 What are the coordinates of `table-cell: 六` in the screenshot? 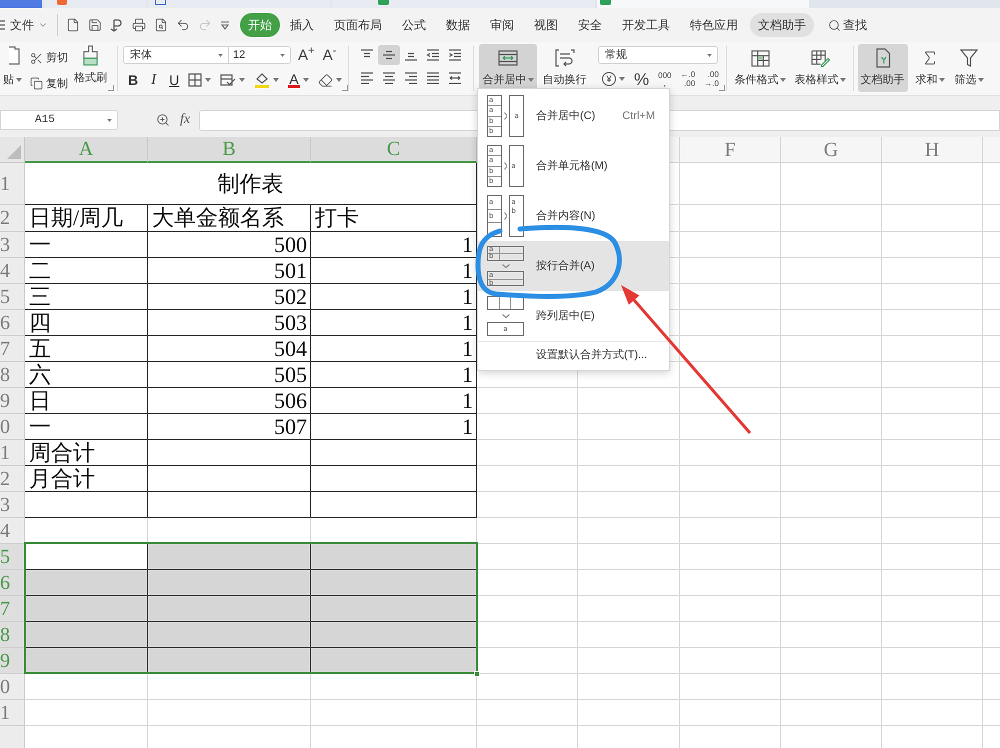 It's located at (86, 375).